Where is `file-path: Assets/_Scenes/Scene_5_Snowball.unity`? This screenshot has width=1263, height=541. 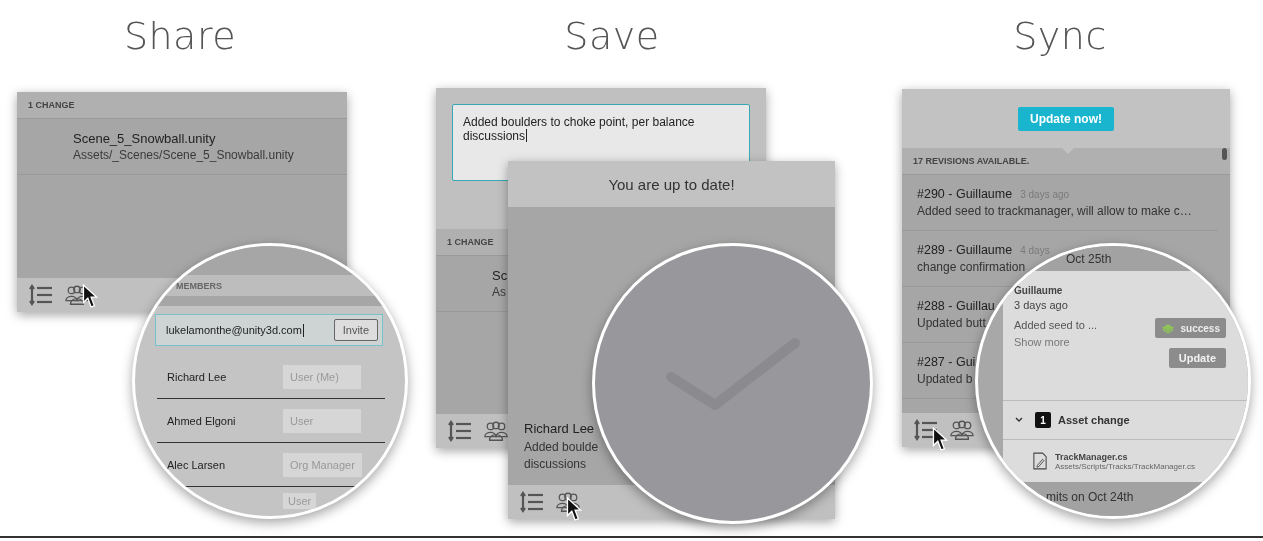
file-path: Assets/_Scenes/Scene_5_Snowball.unity is located at coordinates (184, 155).